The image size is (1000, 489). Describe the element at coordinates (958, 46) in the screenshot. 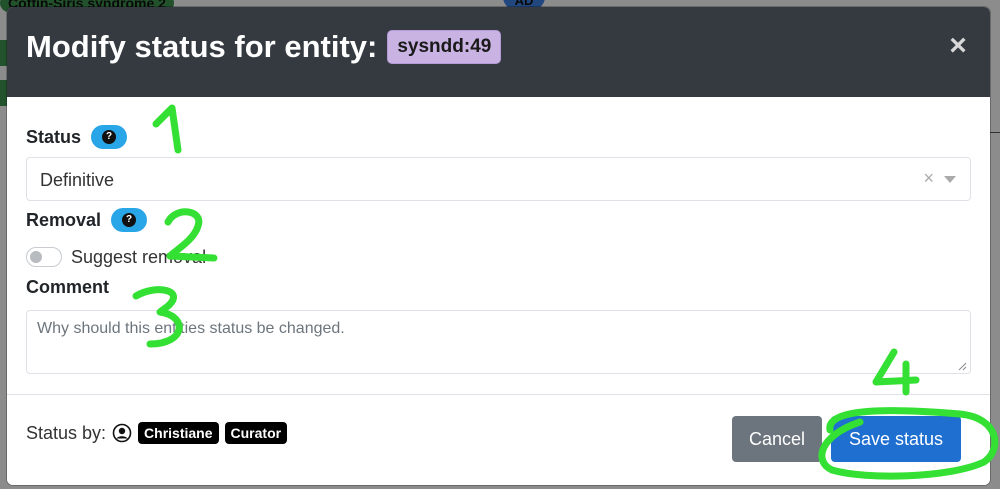

I see `close-icon: ×` at that location.